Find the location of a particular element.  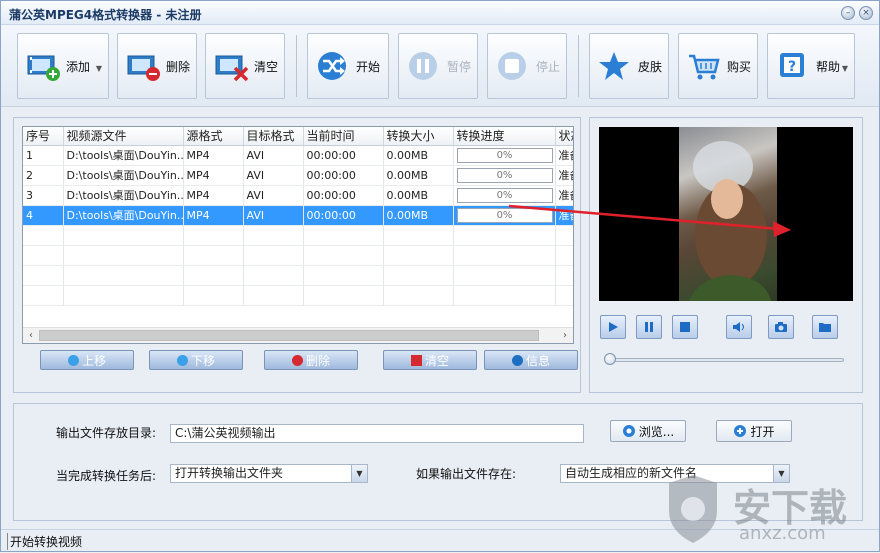

help-button: ? 帮助 ▼ is located at coordinates (811, 66).